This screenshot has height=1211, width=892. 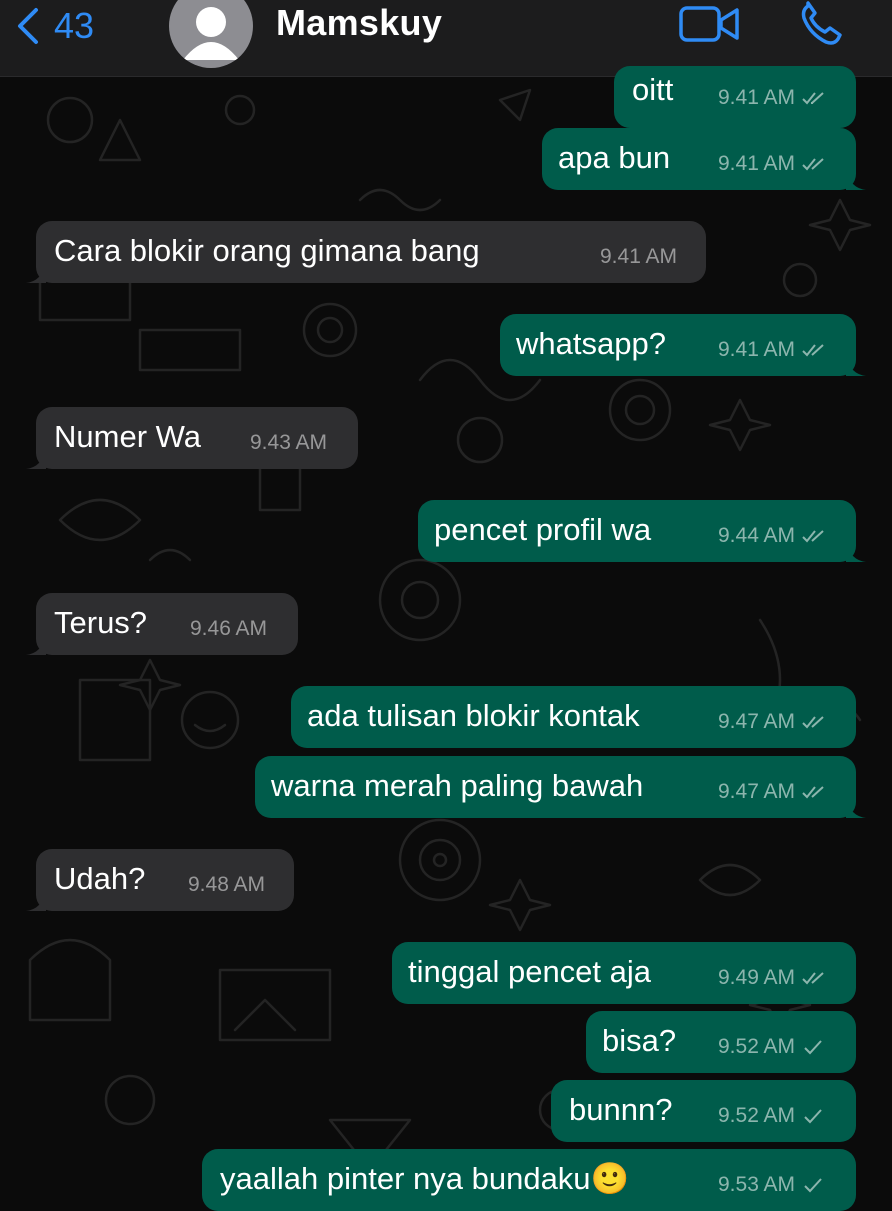 I want to click on phone-call-icon, so click(x=821, y=23).